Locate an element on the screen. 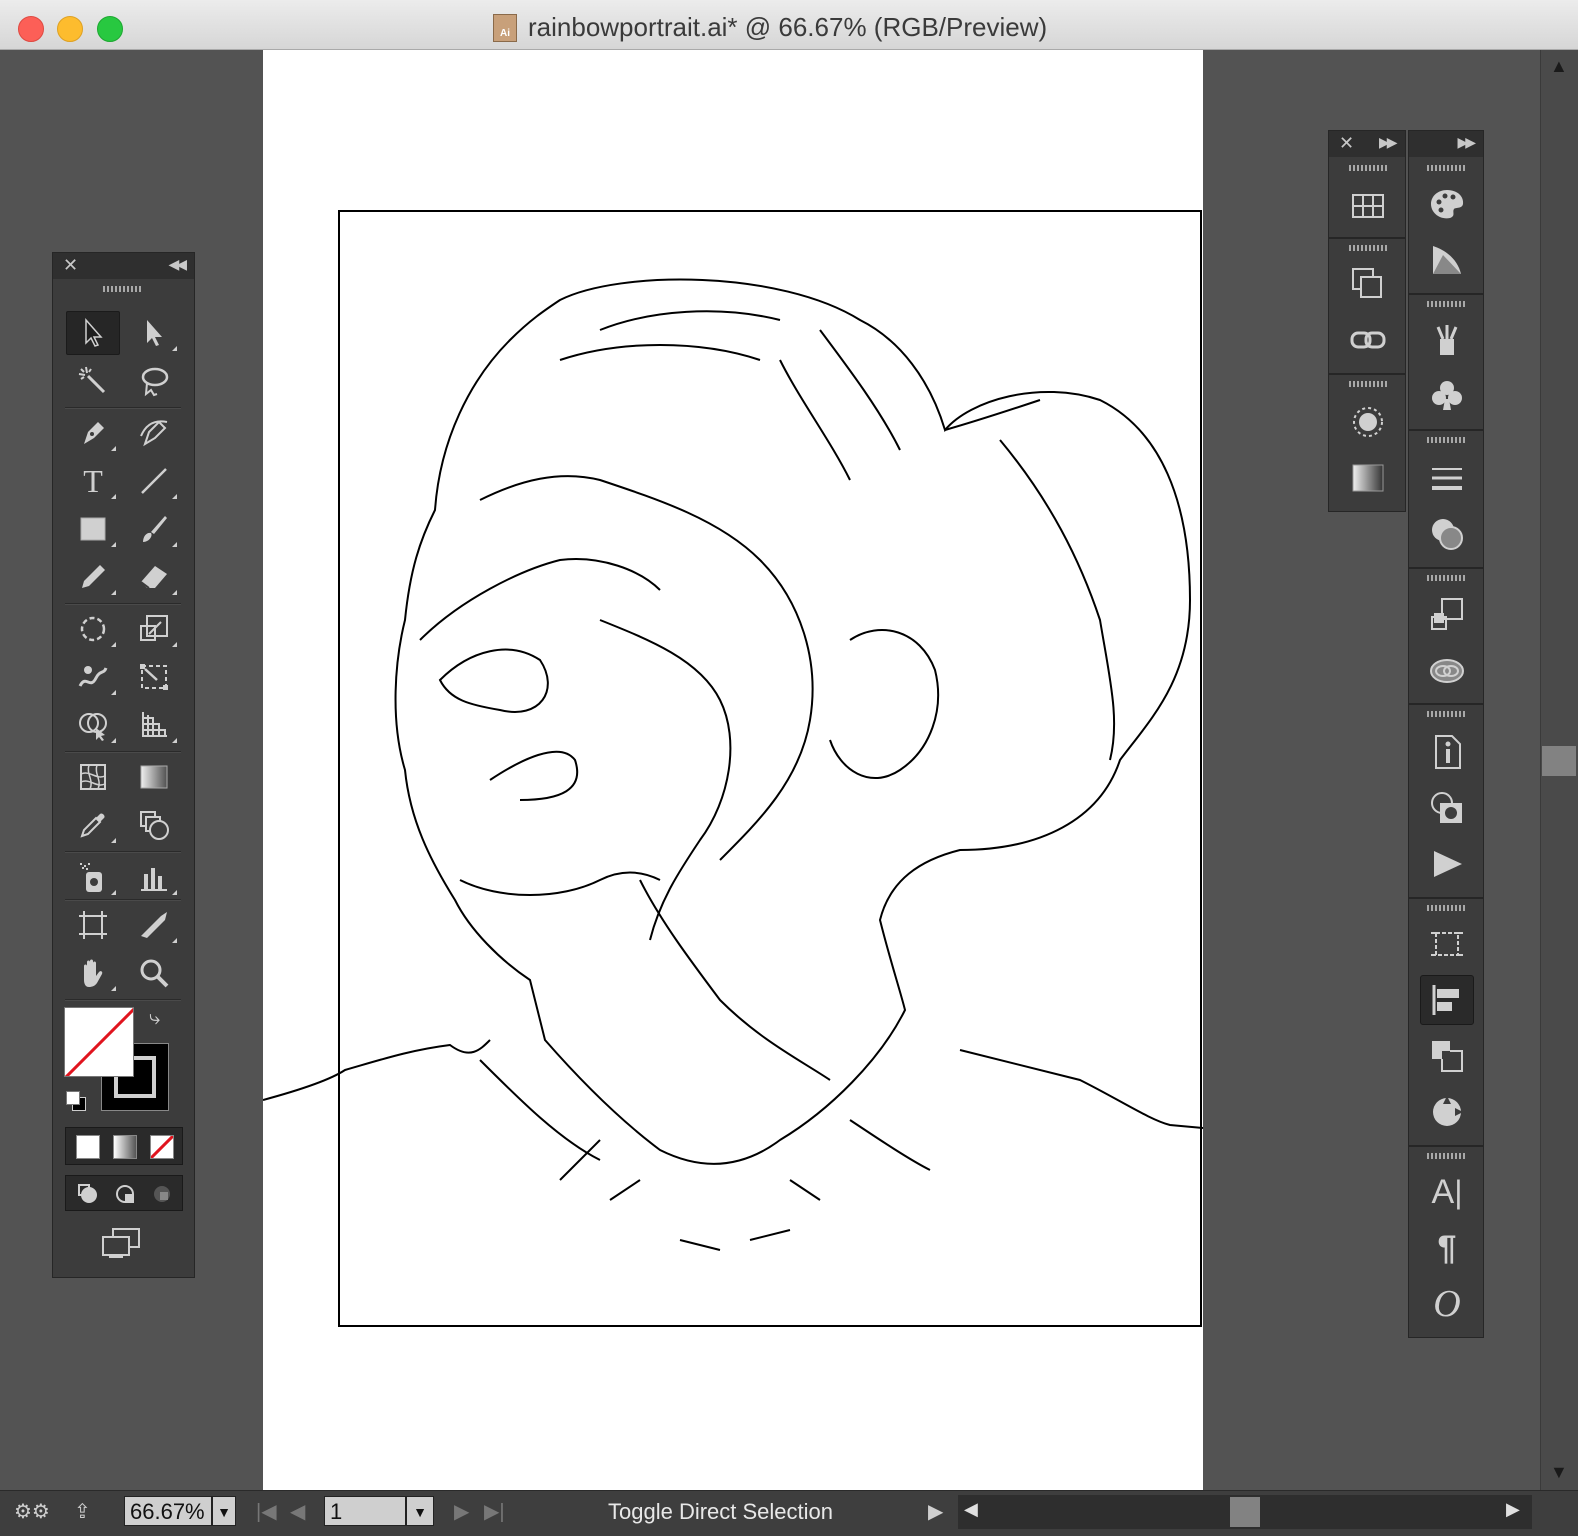 Image resolution: width=1578 pixels, height=1536 pixels. gradient-tool is located at coordinates (154, 777).